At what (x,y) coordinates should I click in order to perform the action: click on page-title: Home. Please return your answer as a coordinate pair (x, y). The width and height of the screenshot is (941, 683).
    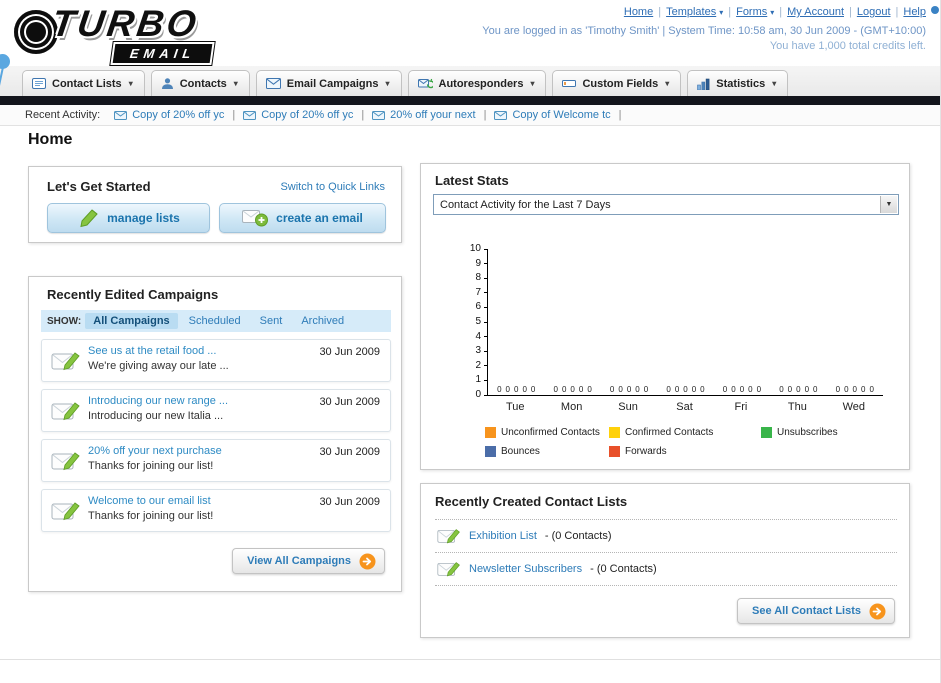
    Looking at the image, I should click on (50, 139).